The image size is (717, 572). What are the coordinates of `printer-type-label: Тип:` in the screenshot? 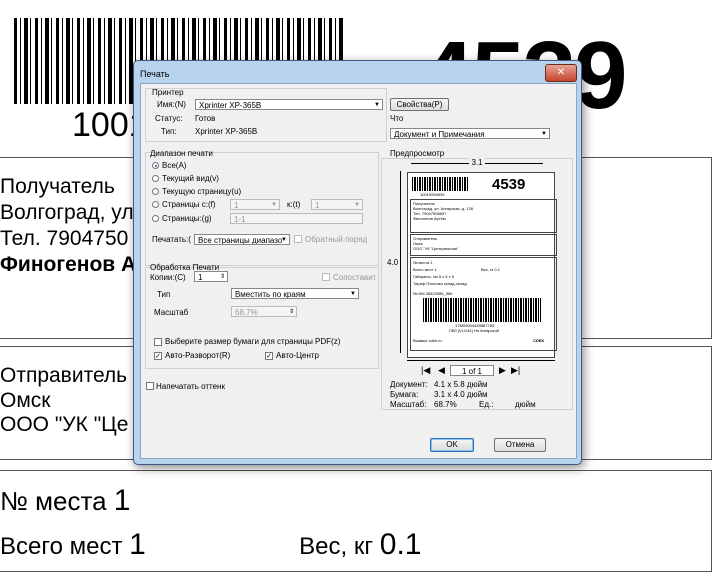 It's located at (169, 131).